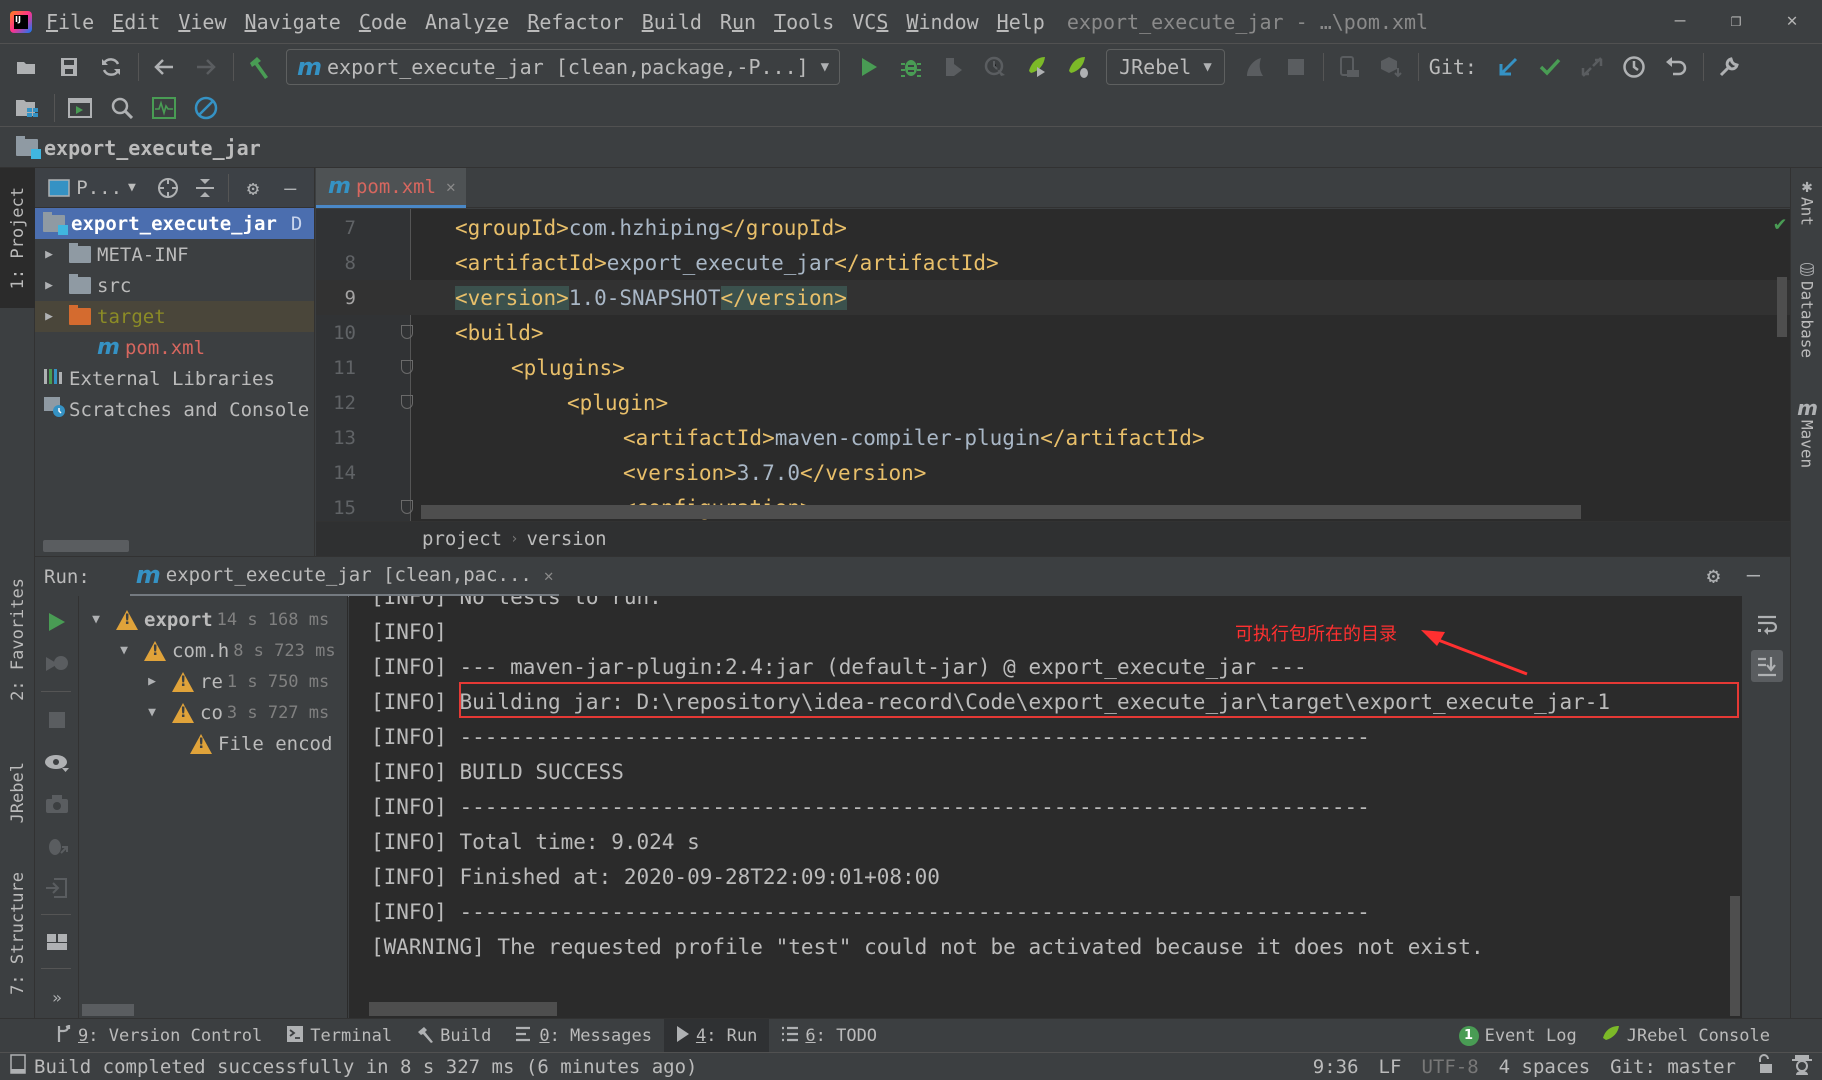 The width and height of the screenshot is (1822, 1080). I want to click on tool-tab-build: Build, so click(453, 1036).